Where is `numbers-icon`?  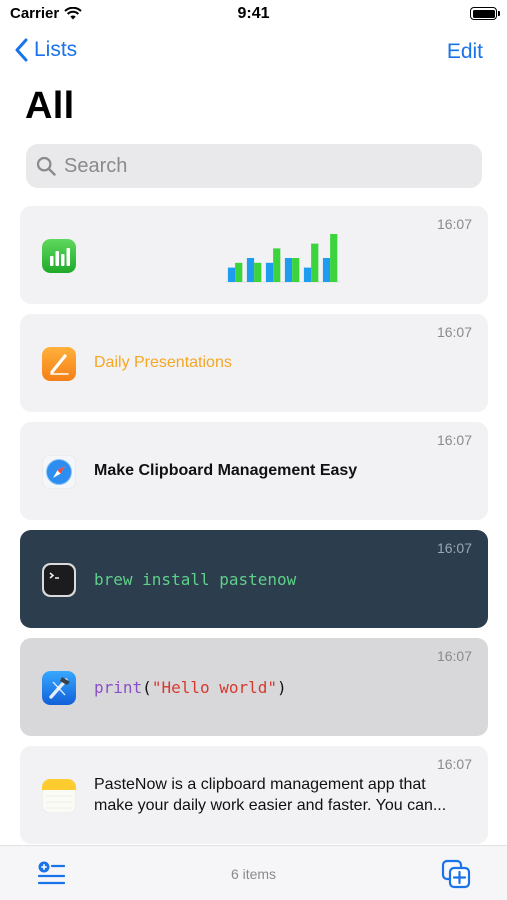 numbers-icon is located at coordinates (59, 256).